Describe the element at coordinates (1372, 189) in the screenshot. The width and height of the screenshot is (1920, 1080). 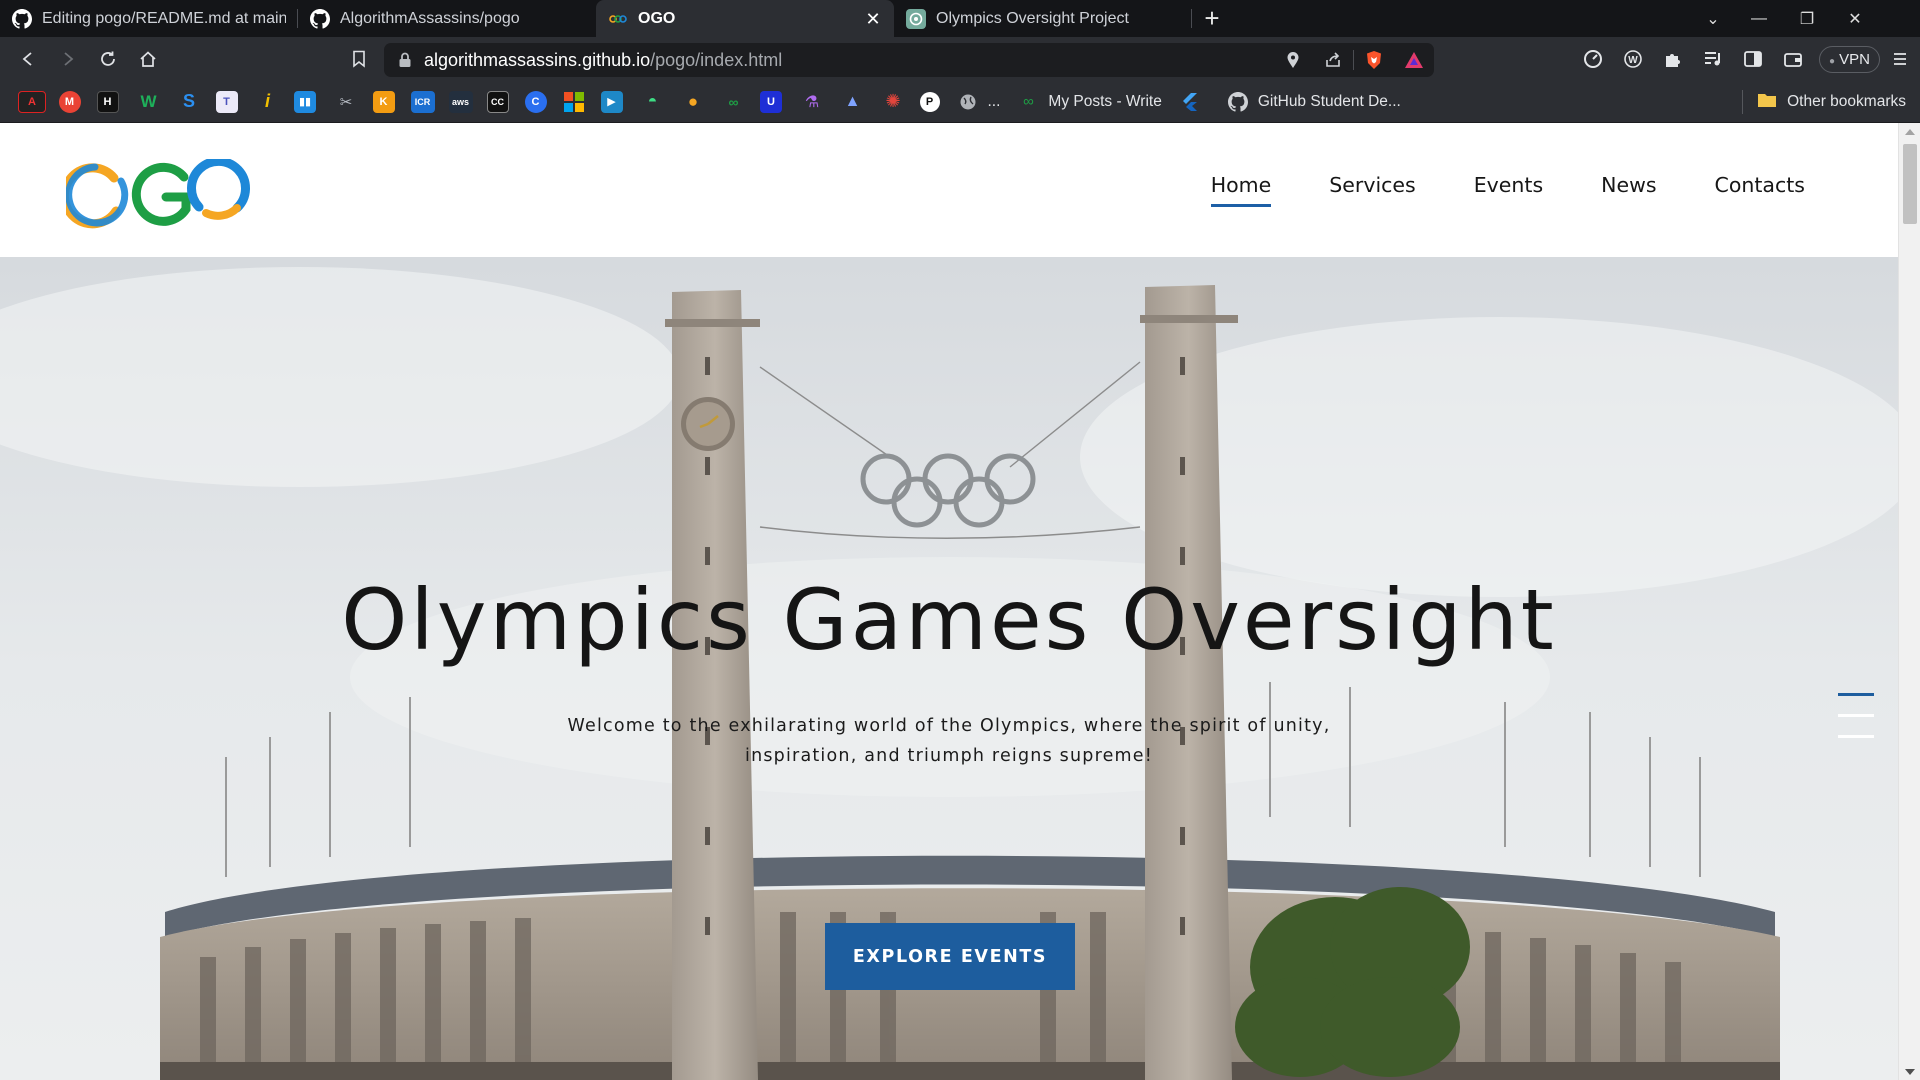
I see `nav-services: Services` at that location.